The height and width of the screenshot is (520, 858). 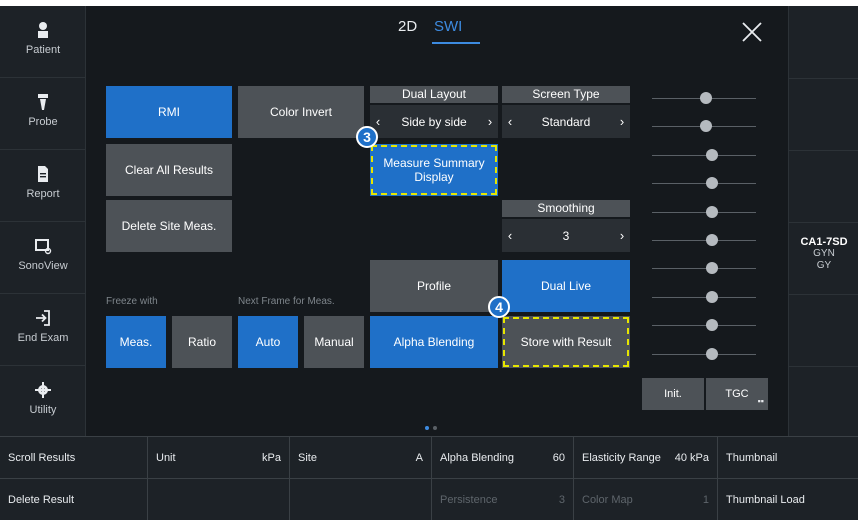 What do you see at coordinates (169, 112) in the screenshot?
I see `rmi-button: RMI` at bounding box center [169, 112].